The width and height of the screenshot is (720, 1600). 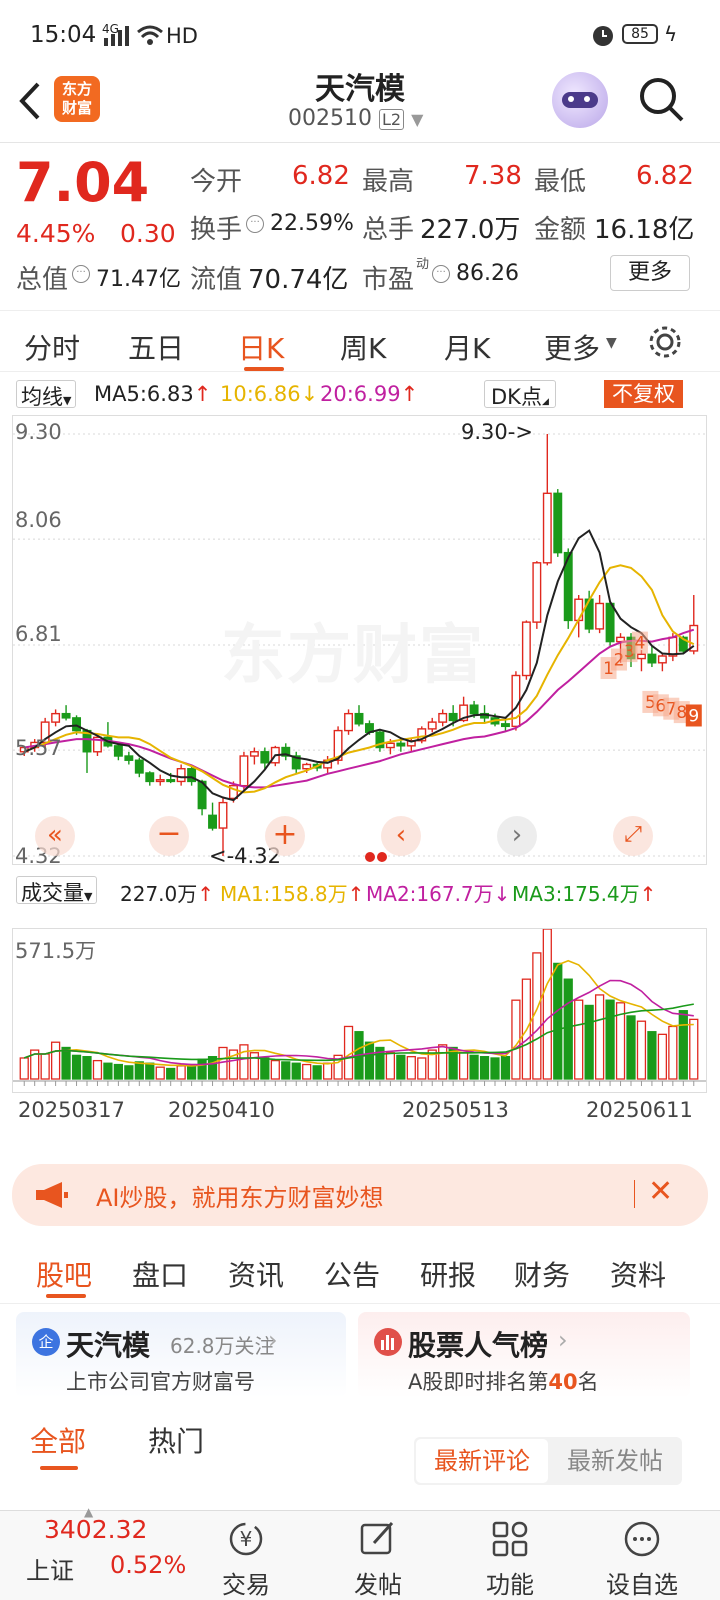 I want to click on follower-count: 62.8万关注, so click(x=222, y=1346).